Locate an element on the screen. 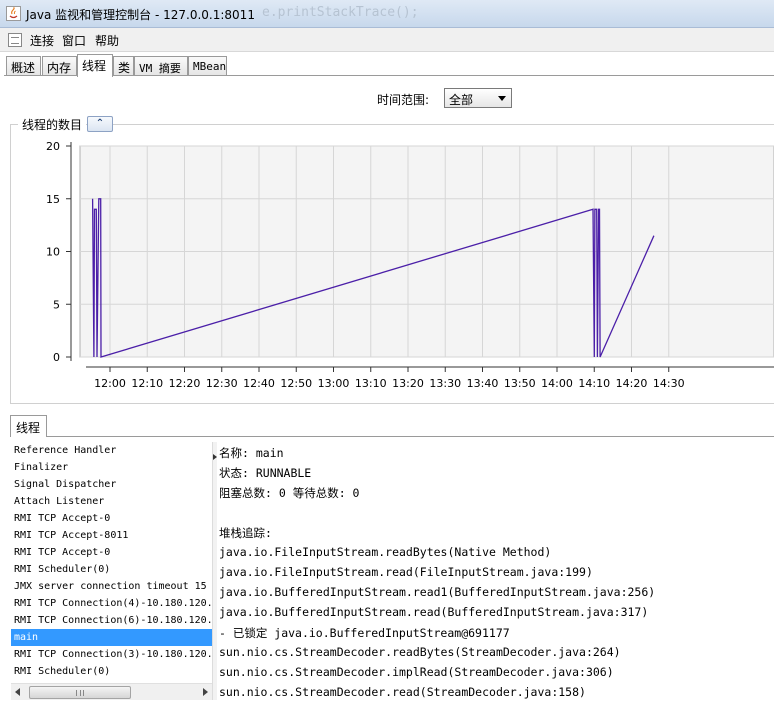 The height and width of the screenshot is (701, 774). scroll-right-icon is located at coordinates (205, 692).